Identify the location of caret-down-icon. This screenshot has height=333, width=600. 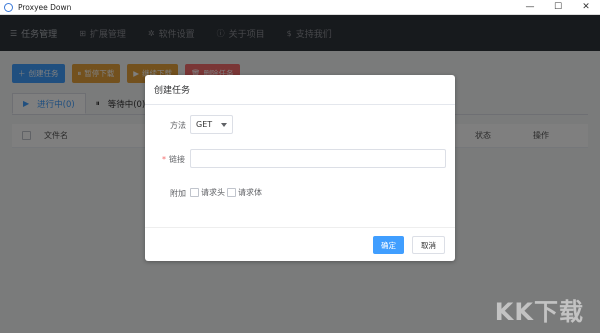
(224, 125).